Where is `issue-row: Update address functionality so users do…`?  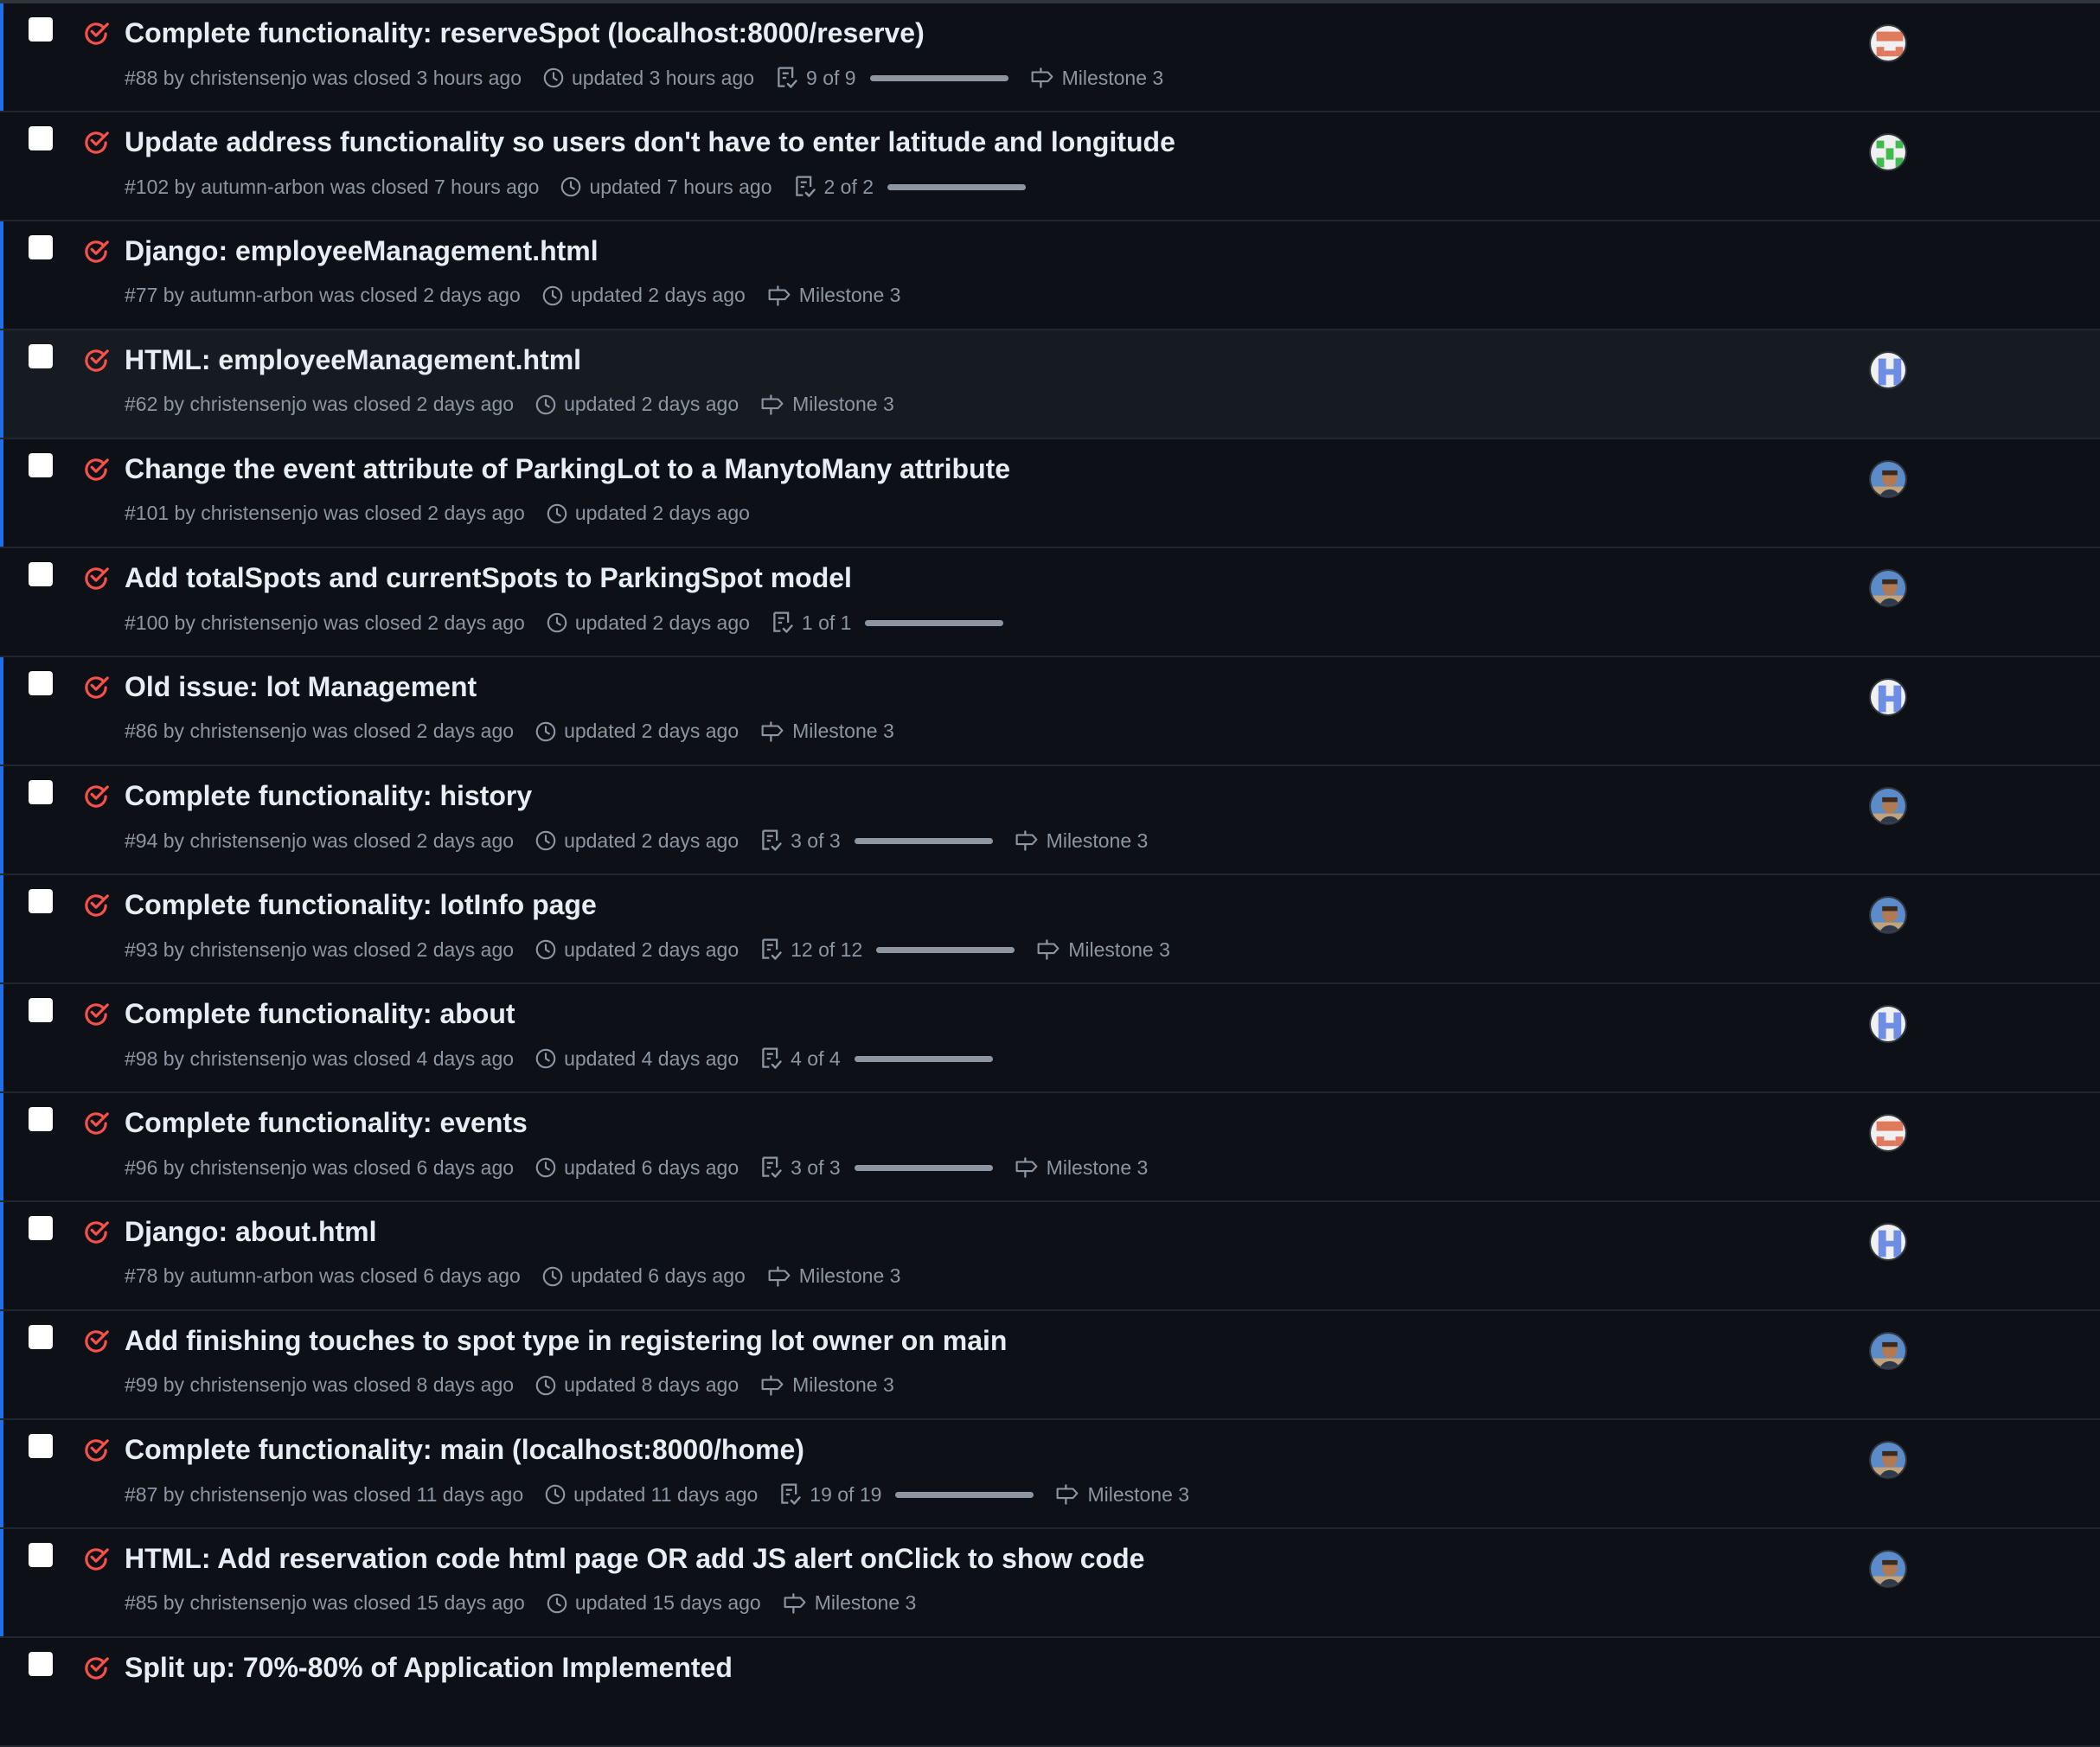
issue-row: Update address functionality so users do… is located at coordinates (1050, 166).